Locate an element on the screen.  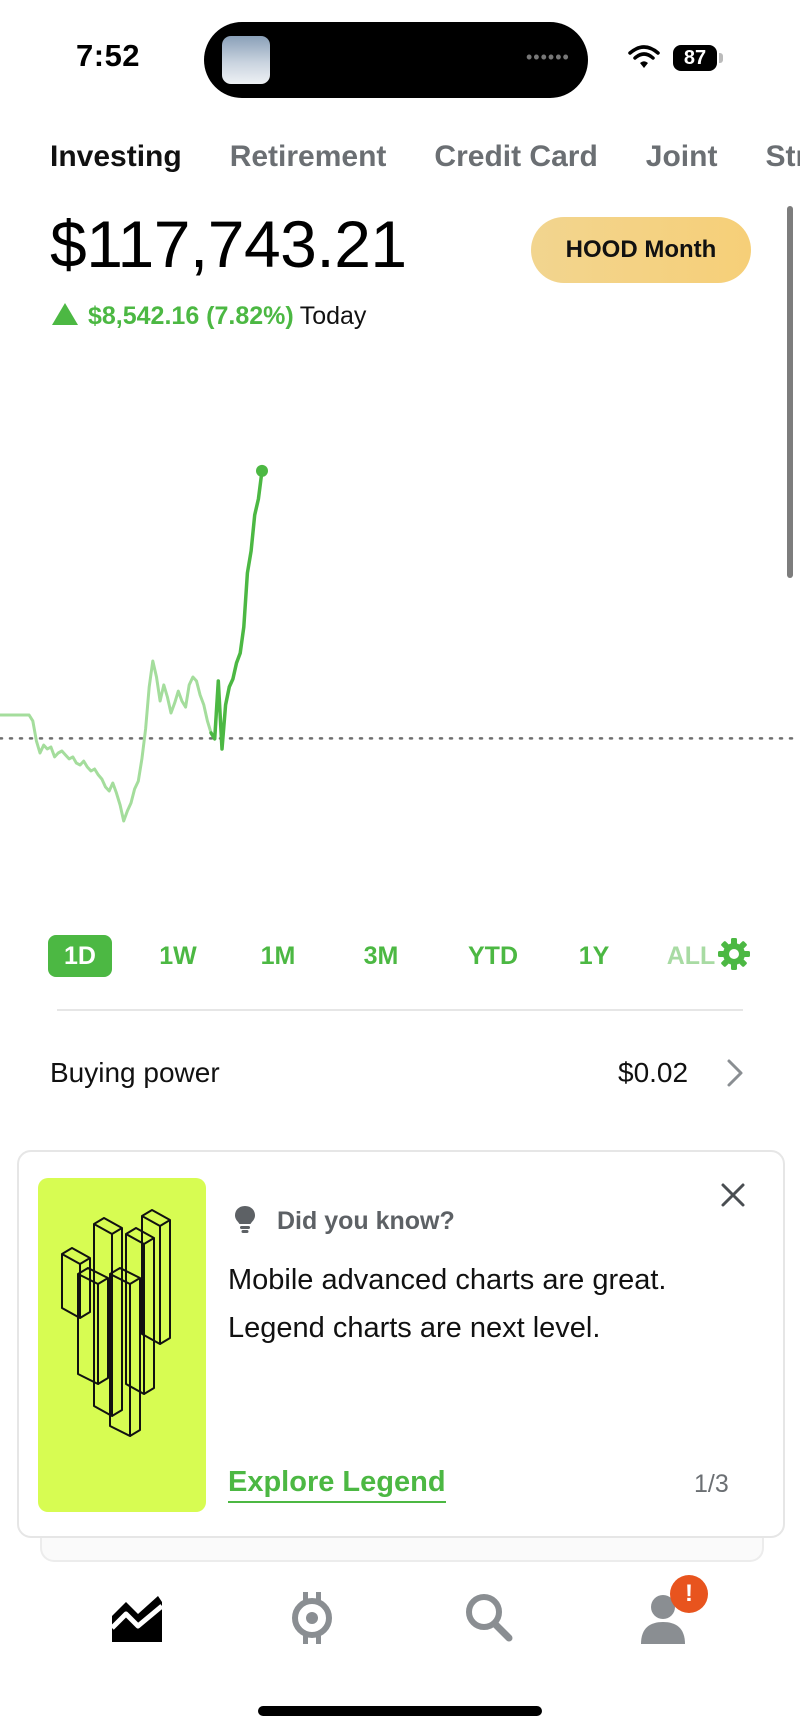
battery-tip-icon is located at coordinates (721, 58).